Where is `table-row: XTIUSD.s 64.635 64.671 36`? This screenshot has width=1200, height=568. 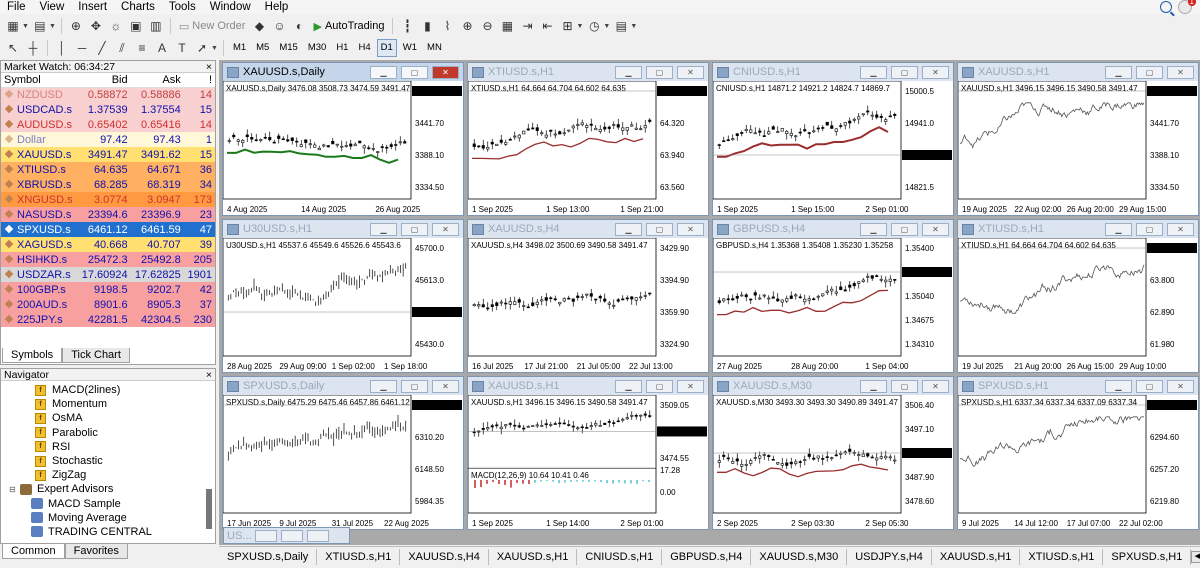
table-row: XTIUSD.s 64.635 64.671 36 is located at coordinates (108, 169).